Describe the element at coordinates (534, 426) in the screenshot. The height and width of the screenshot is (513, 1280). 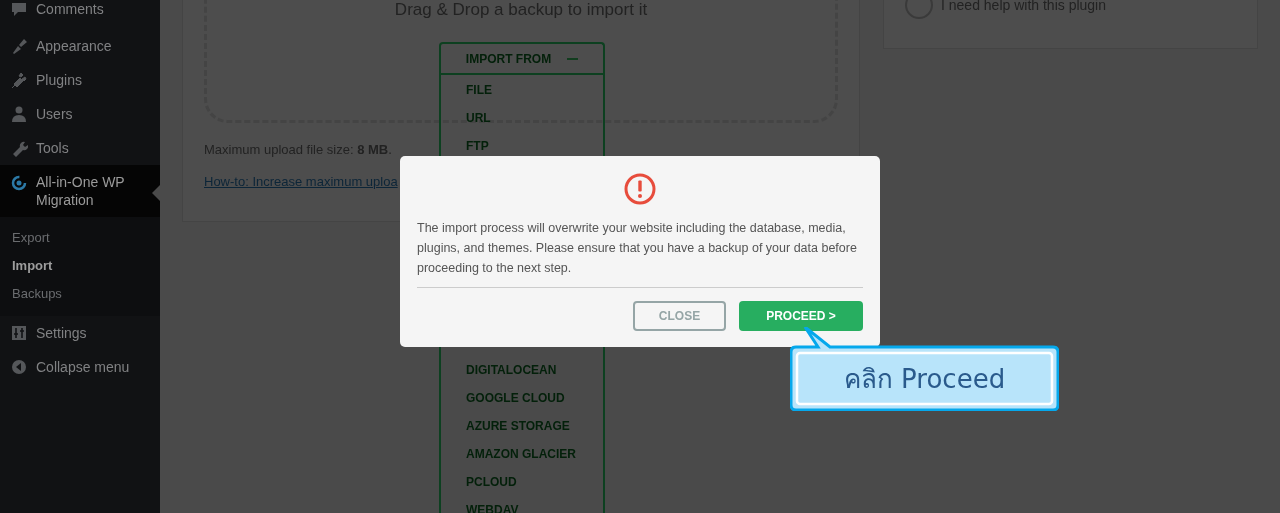
I see `dropdown-item: AZURE STORAGE` at that location.